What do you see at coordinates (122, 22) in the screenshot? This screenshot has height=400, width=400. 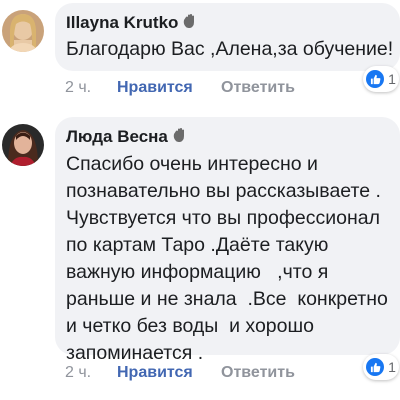 I see `author-name: Illayna Krutko` at bounding box center [122, 22].